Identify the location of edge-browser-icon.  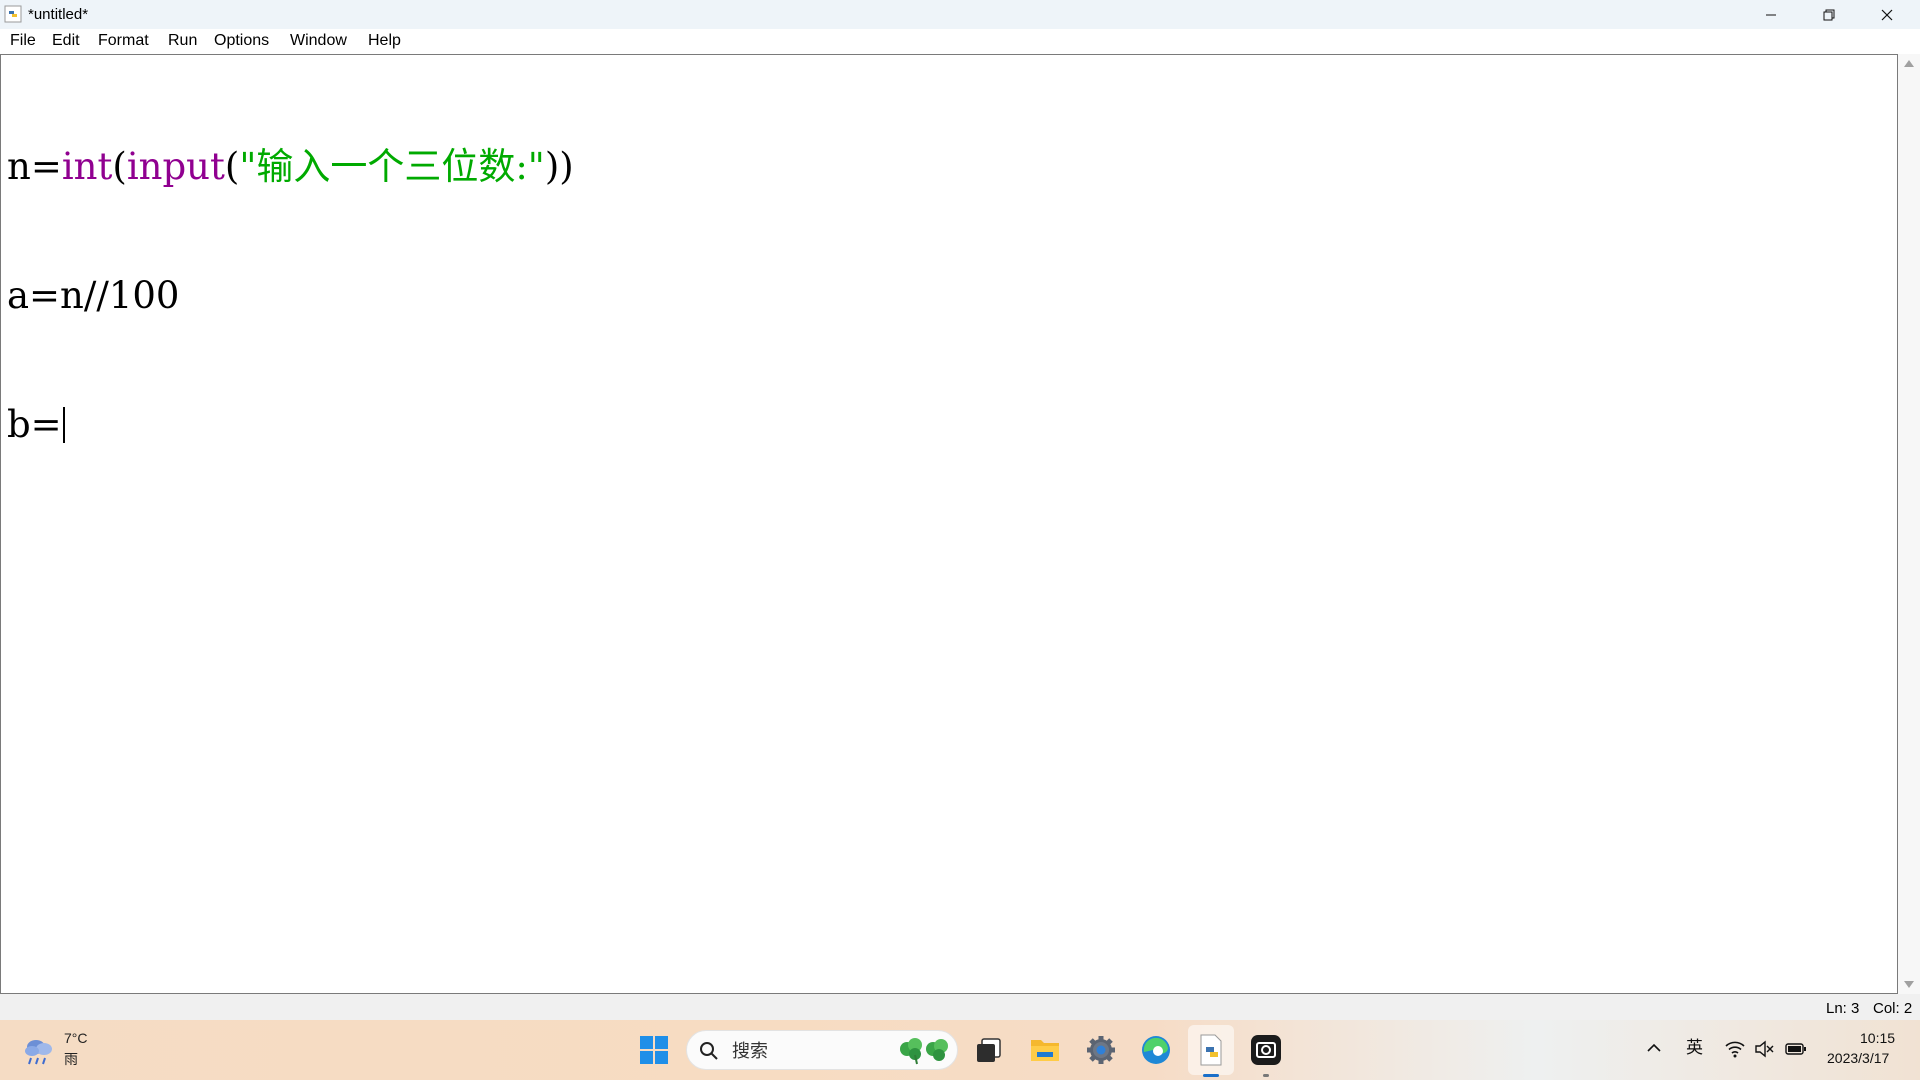
(1156, 1050).